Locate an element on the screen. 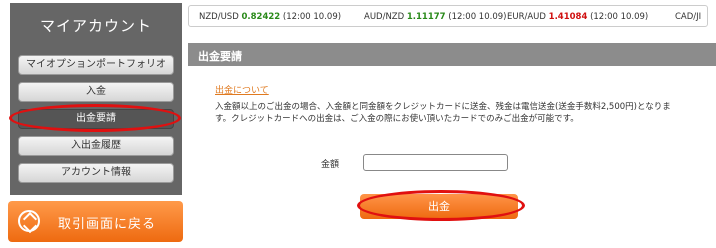 The height and width of the screenshot is (248, 716). ticker-item: EUR/AUD 1.41084 (12:00 10.09) is located at coordinates (577, 17).